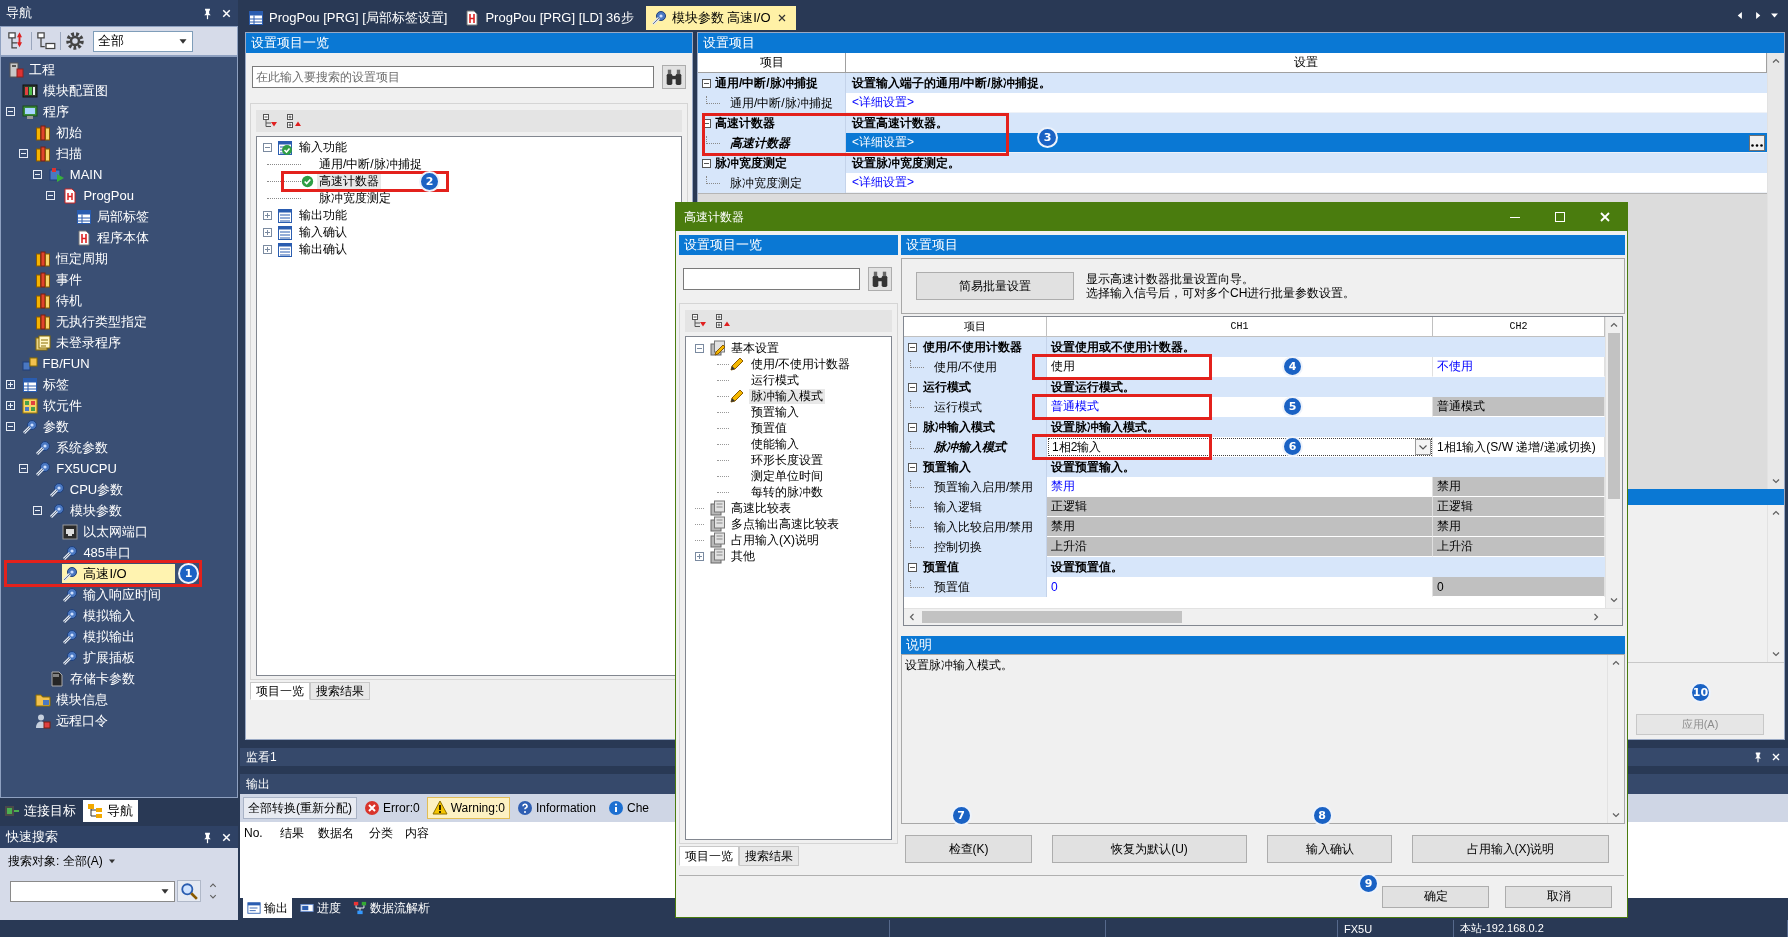  What do you see at coordinates (761, 508) in the screenshot?
I see `tree-item: 高速比较表` at bounding box center [761, 508].